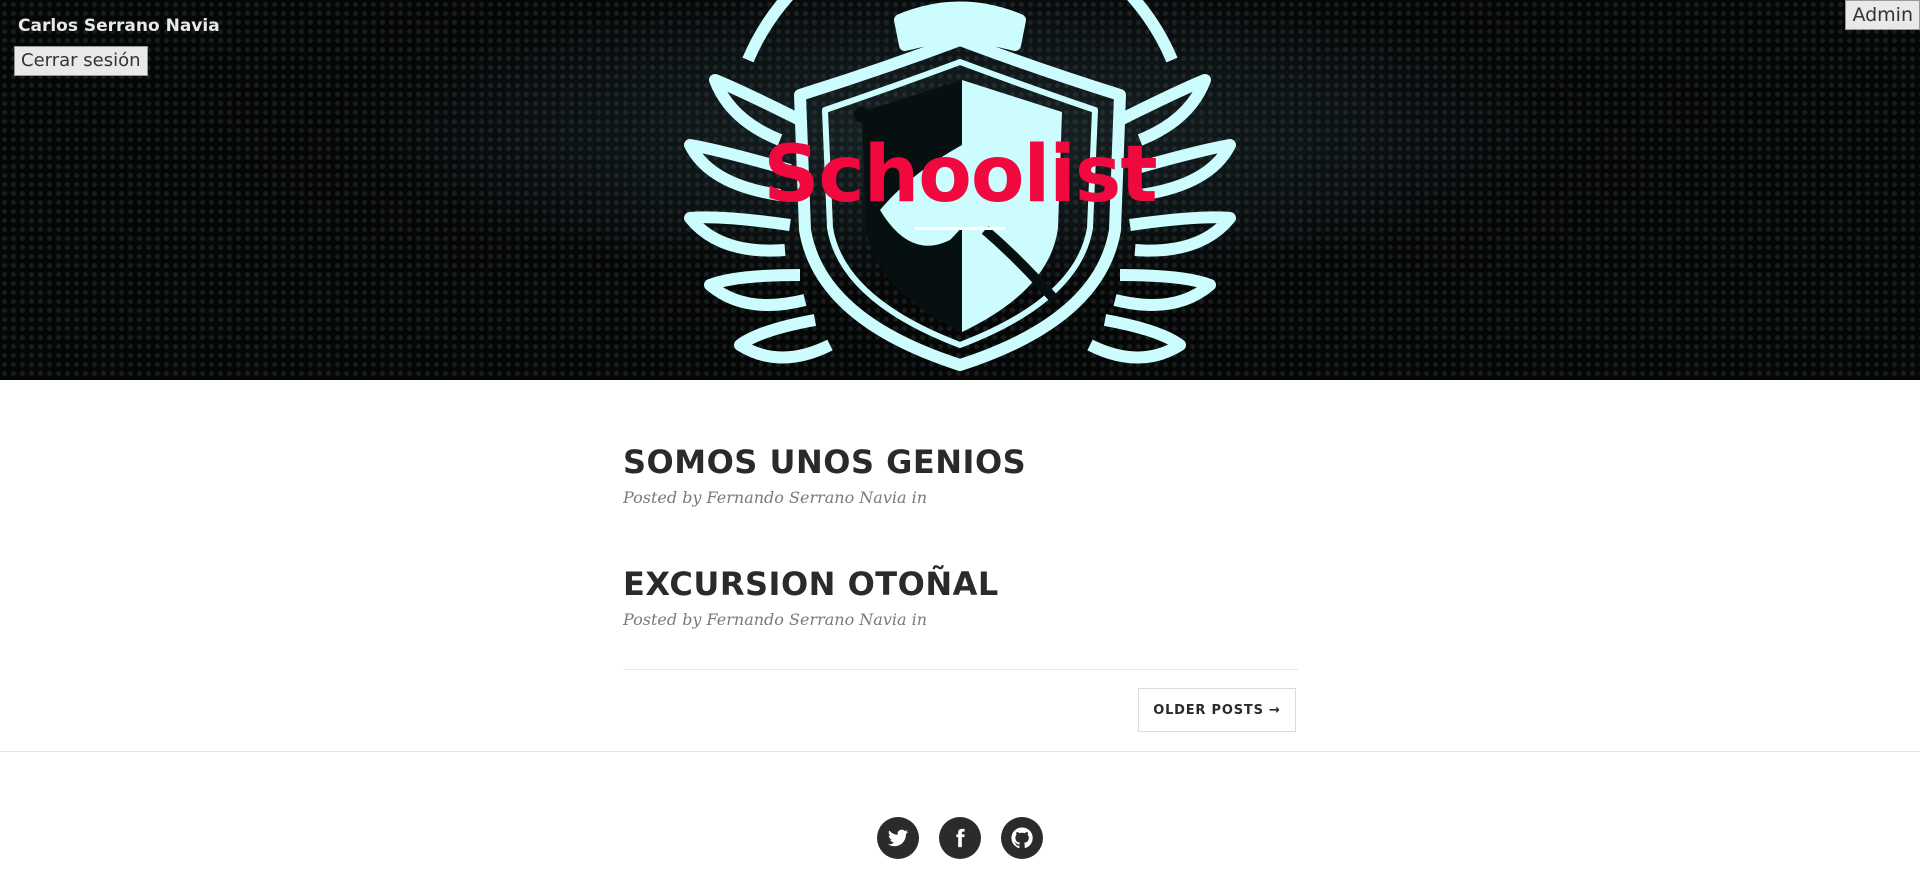  I want to click on title-underline, so click(960, 228).